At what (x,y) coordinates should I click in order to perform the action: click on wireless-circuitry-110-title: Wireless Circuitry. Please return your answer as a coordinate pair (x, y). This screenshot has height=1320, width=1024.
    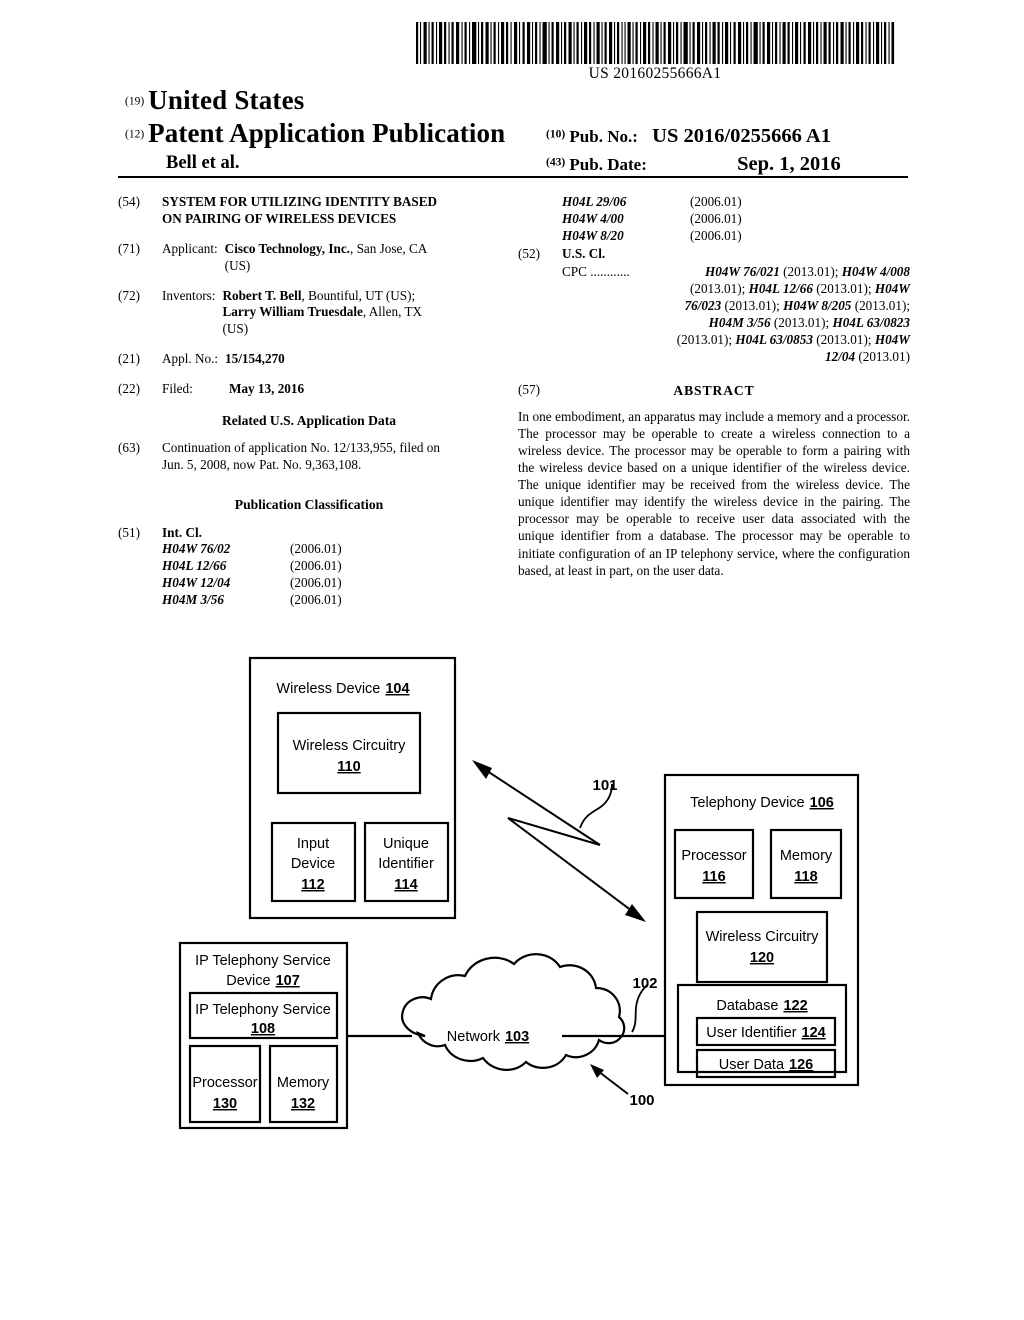
    Looking at the image, I should click on (350, 746).